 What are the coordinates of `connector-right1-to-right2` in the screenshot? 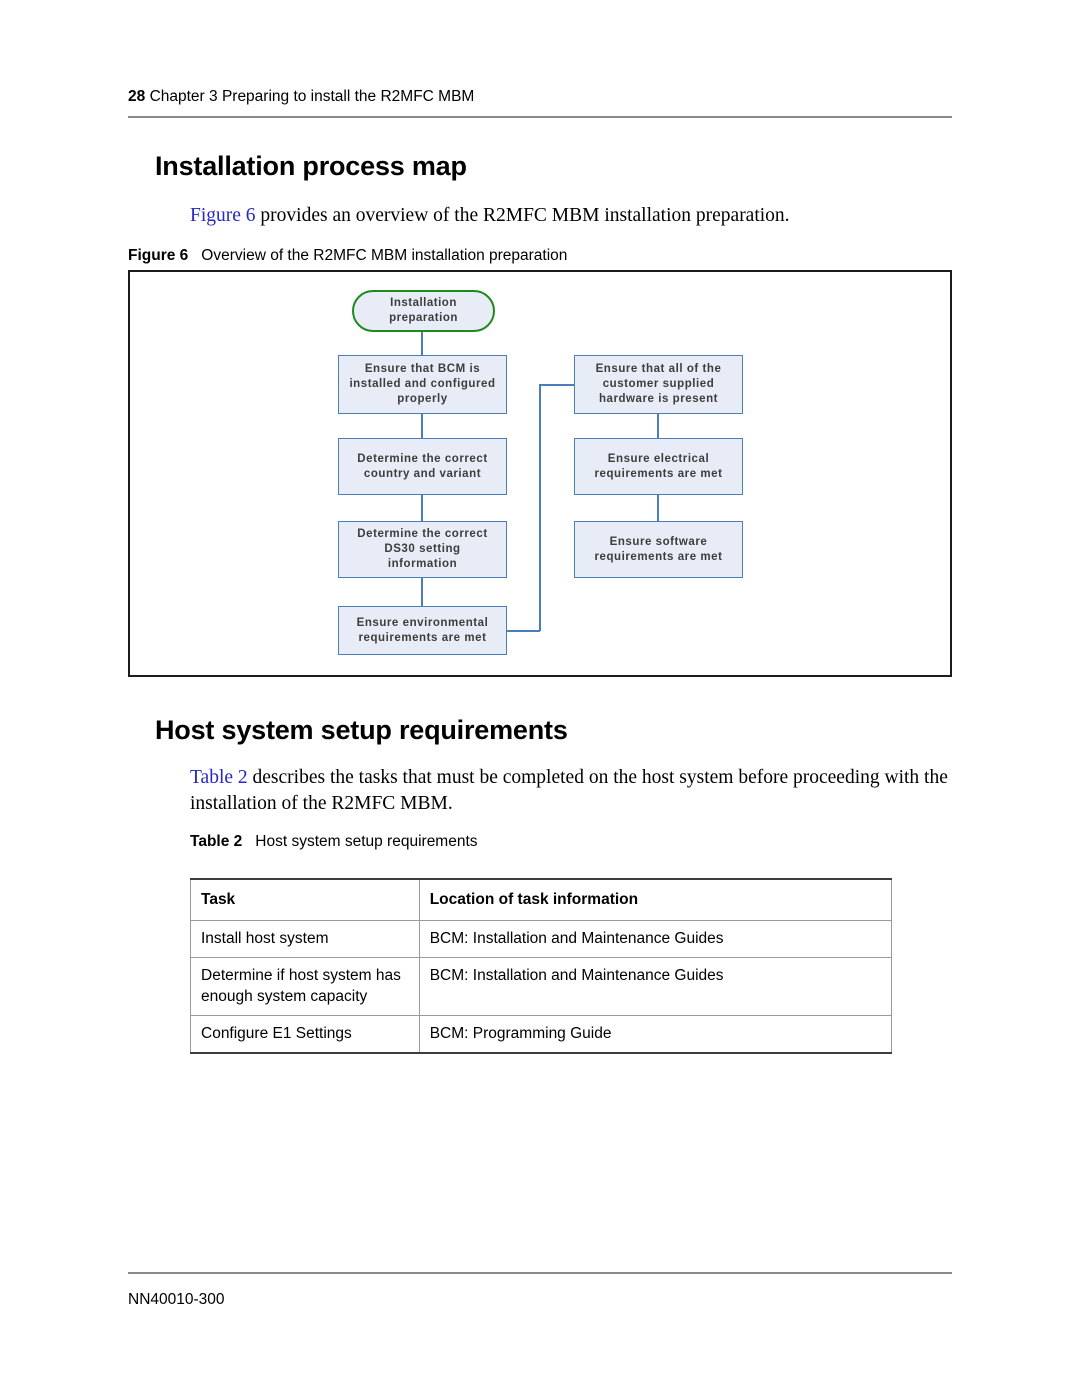 It's located at (658, 426).